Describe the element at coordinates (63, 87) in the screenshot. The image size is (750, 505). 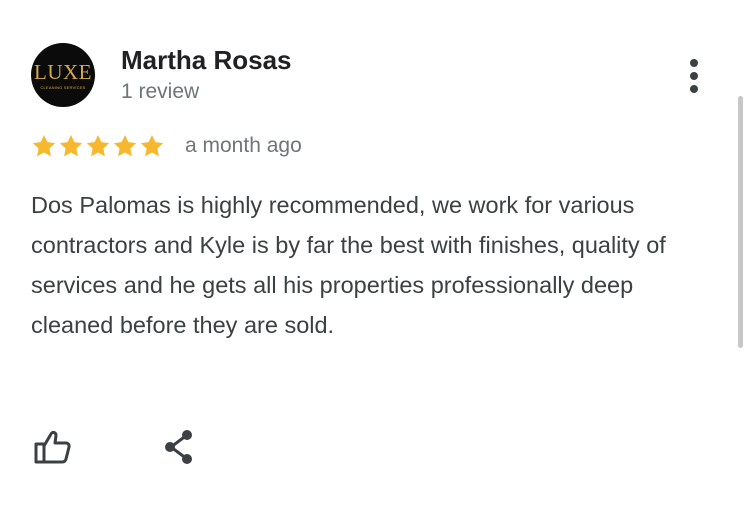
I see `avatar-logo-subtitle: CLEANING SERVICES` at that location.